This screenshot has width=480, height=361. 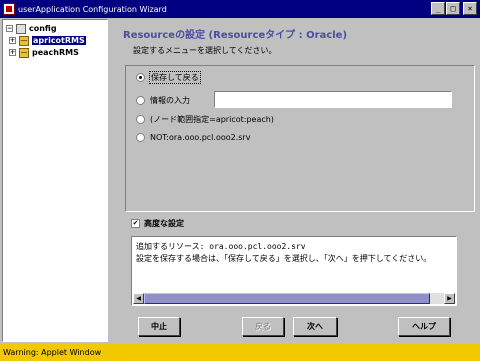 I want to click on page-title: Resourceの設定 (Resourceタイプ : Oracle), so click(x=235, y=35).